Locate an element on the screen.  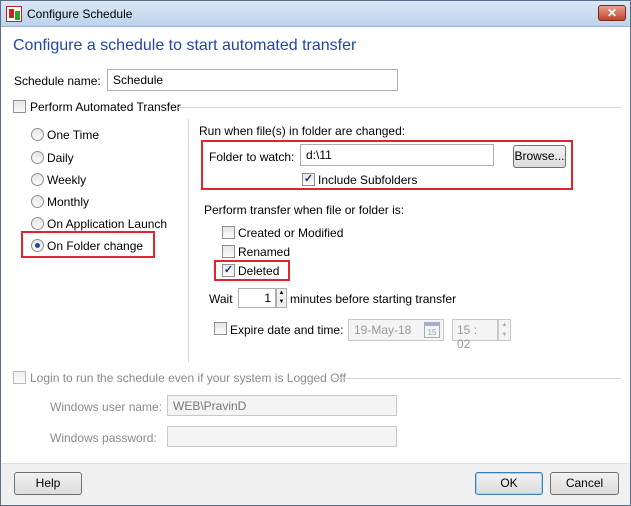
vertical-divider is located at coordinates (188, 240).